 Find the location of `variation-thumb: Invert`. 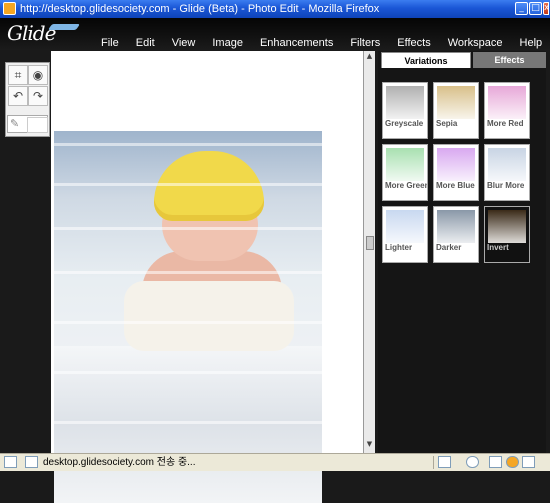

variation-thumb: Invert is located at coordinates (507, 234).